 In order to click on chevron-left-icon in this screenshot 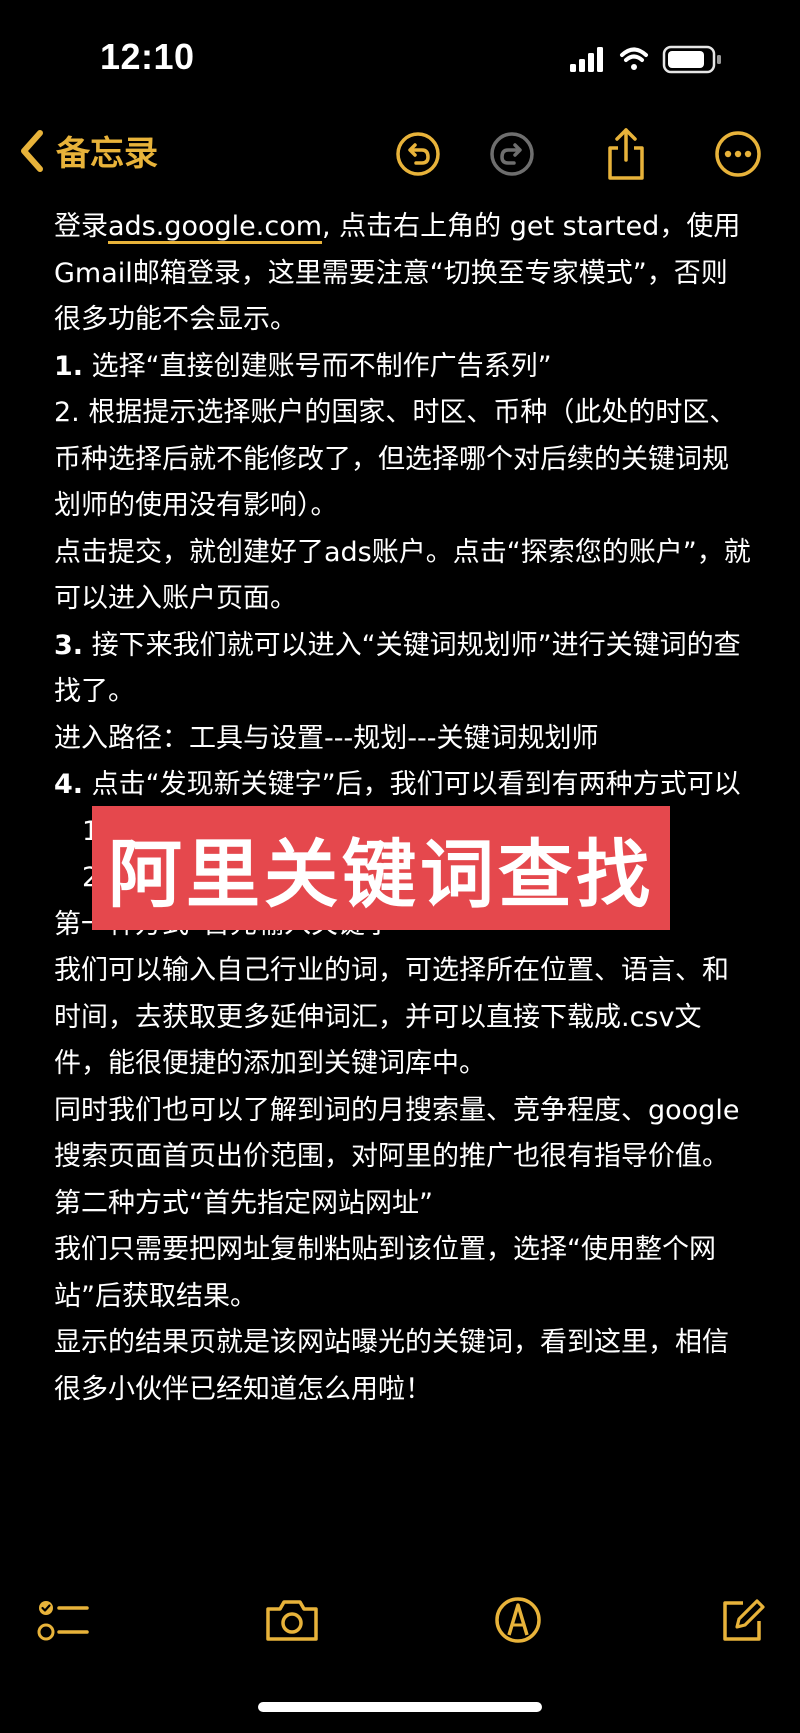, I will do `click(32, 150)`.